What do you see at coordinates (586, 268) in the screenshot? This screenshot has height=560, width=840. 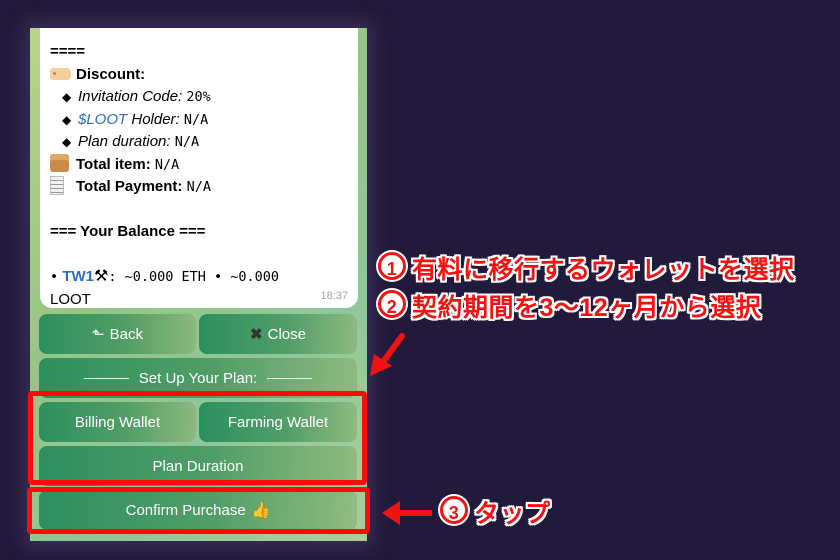 I see `annotation-step-1: 1 有料に移行するウォレットを選択` at bounding box center [586, 268].